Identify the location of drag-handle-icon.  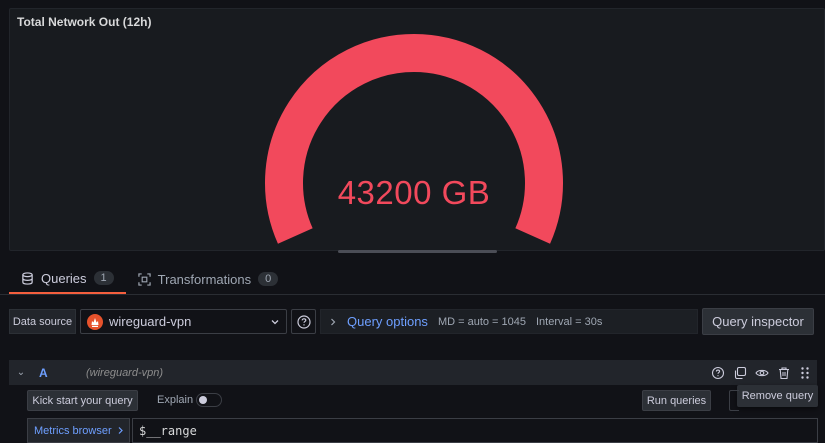
(805, 373).